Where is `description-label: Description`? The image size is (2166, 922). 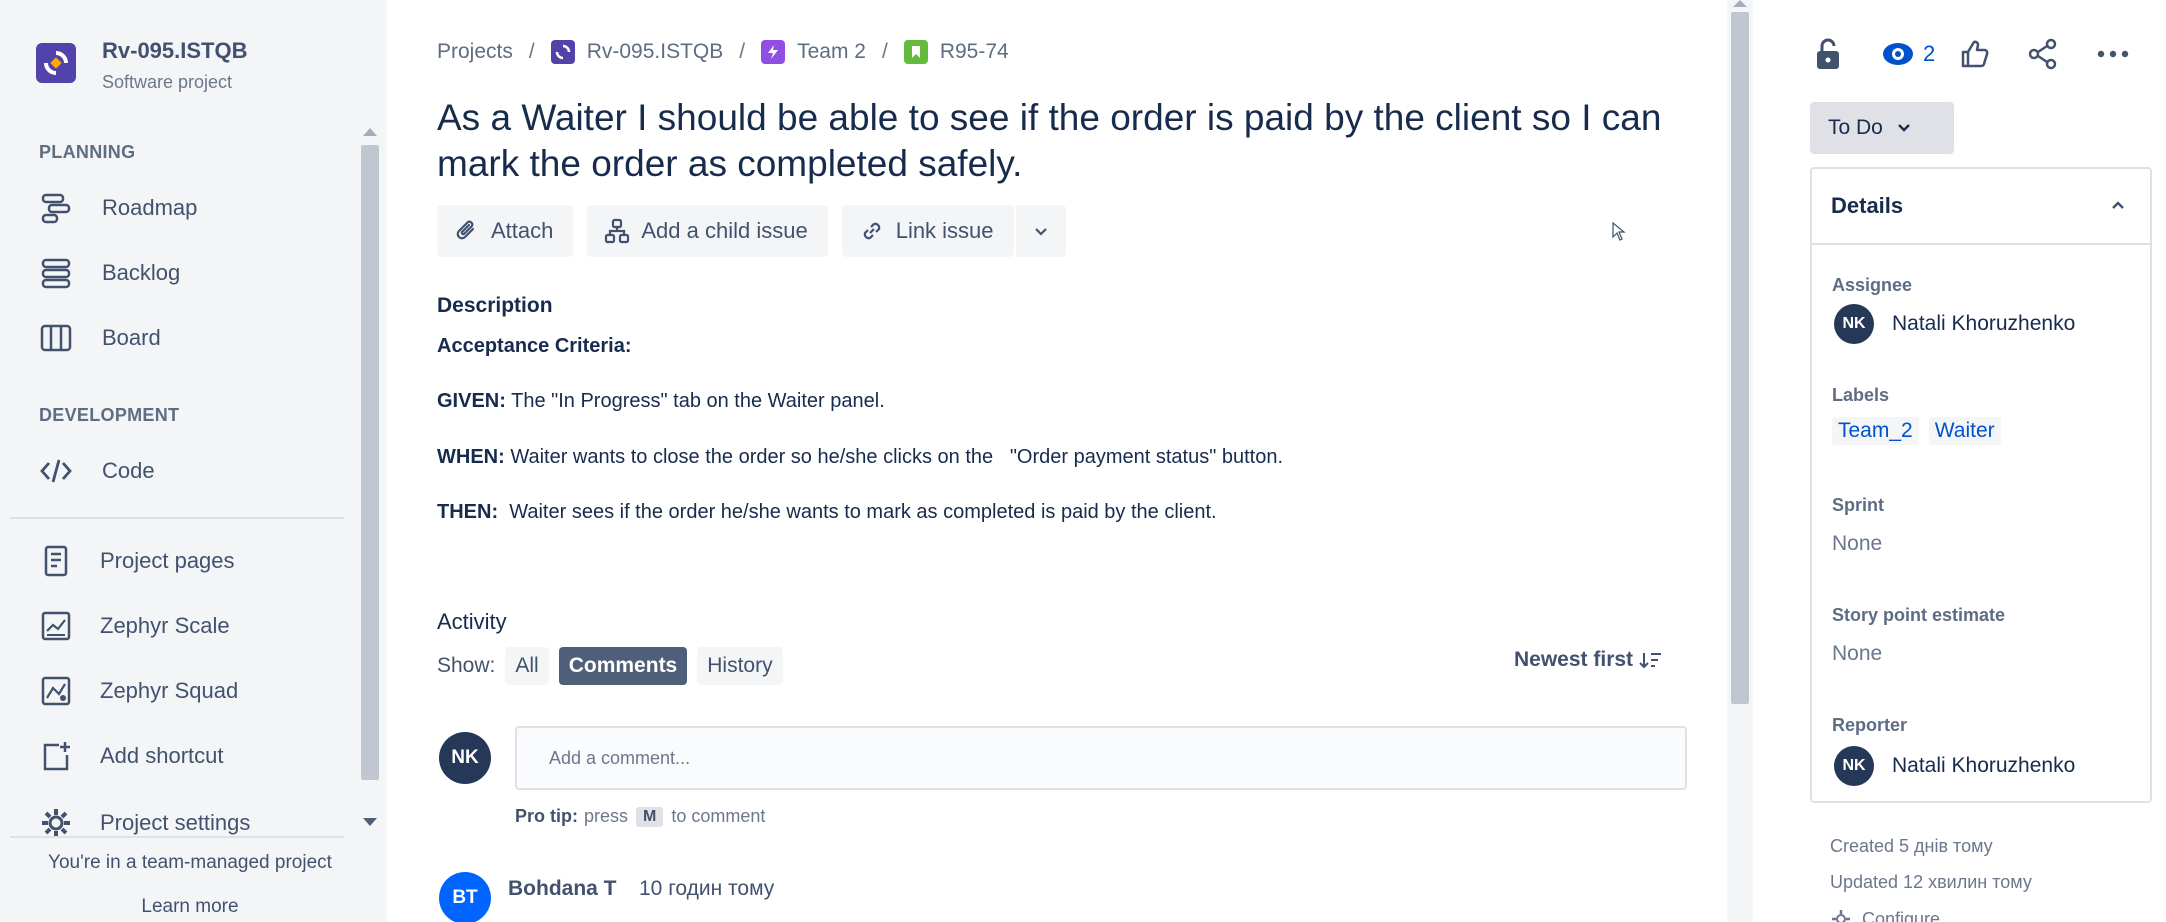 description-label: Description is located at coordinates (495, 305).